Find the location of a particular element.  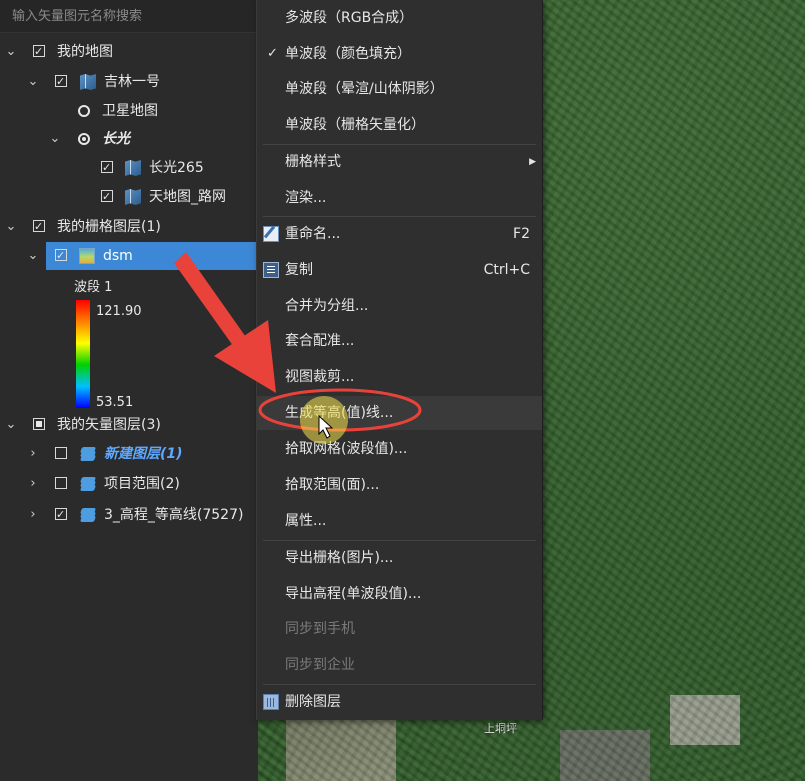

tree-node-my-maps: ⌄ 我的地图 is located at coordinates (129, 52).